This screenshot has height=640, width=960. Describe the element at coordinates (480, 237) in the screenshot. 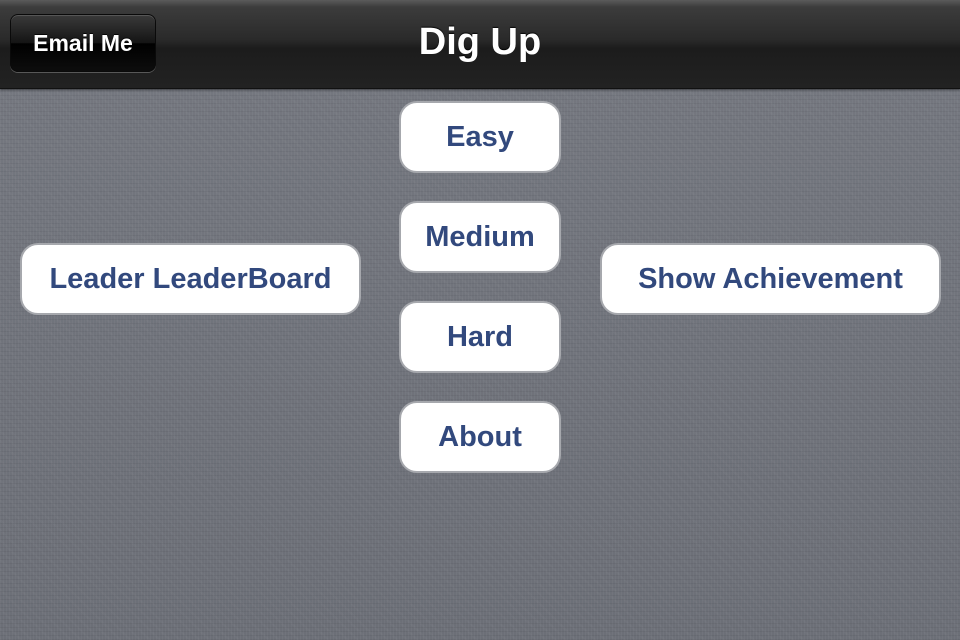

I see `medium-button: Medium` at that location.